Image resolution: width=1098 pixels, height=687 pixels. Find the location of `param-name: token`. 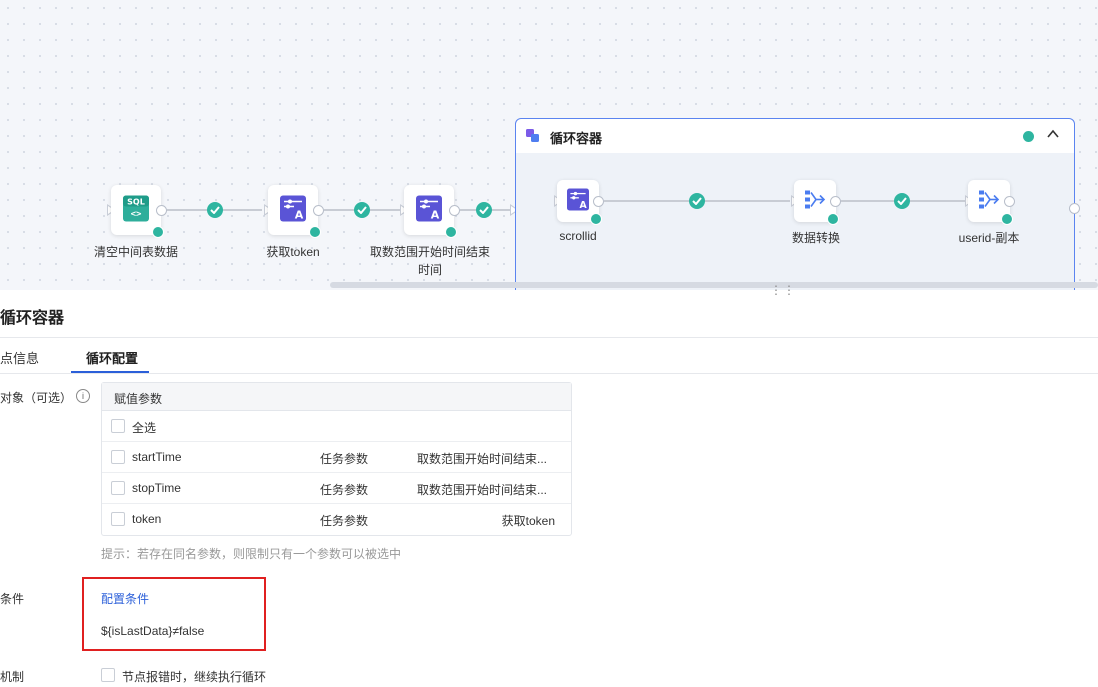

param-name: token is located at coordinates (147, 519).